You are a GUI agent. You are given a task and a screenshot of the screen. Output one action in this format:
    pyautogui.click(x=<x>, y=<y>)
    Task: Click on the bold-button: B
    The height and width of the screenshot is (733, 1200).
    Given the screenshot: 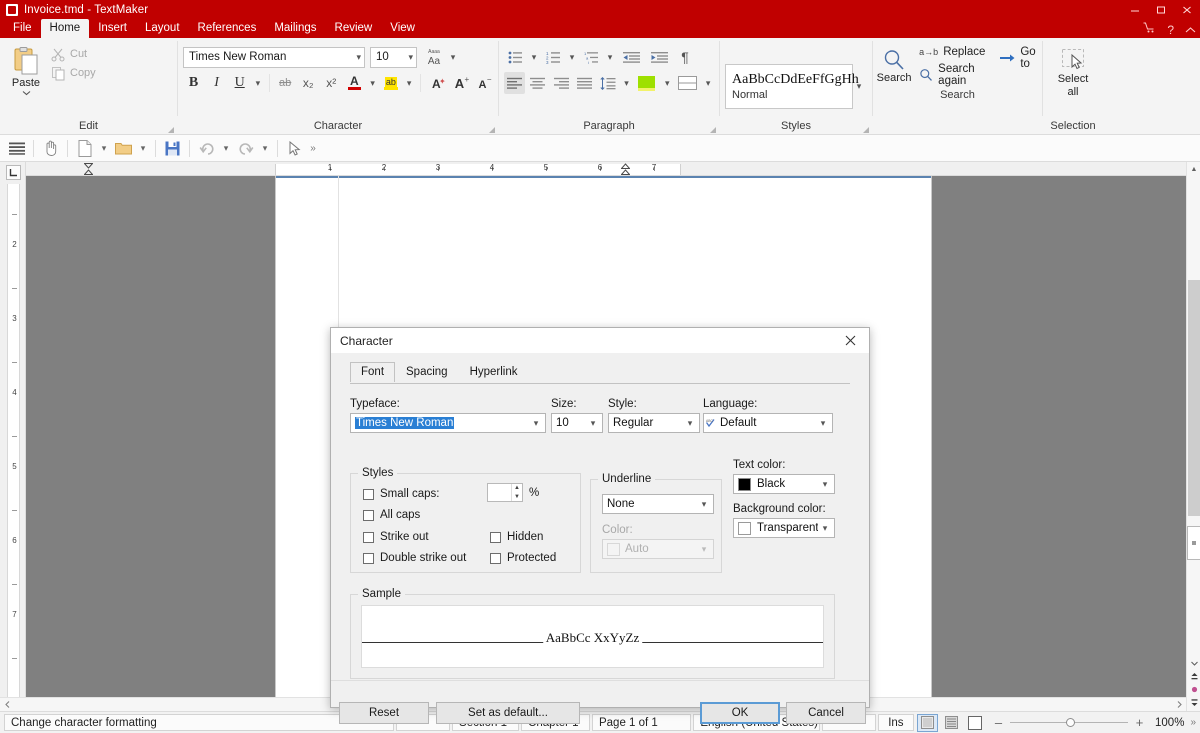 What is the action you would take?
    pyautogui.click(x=193, y=83)
    